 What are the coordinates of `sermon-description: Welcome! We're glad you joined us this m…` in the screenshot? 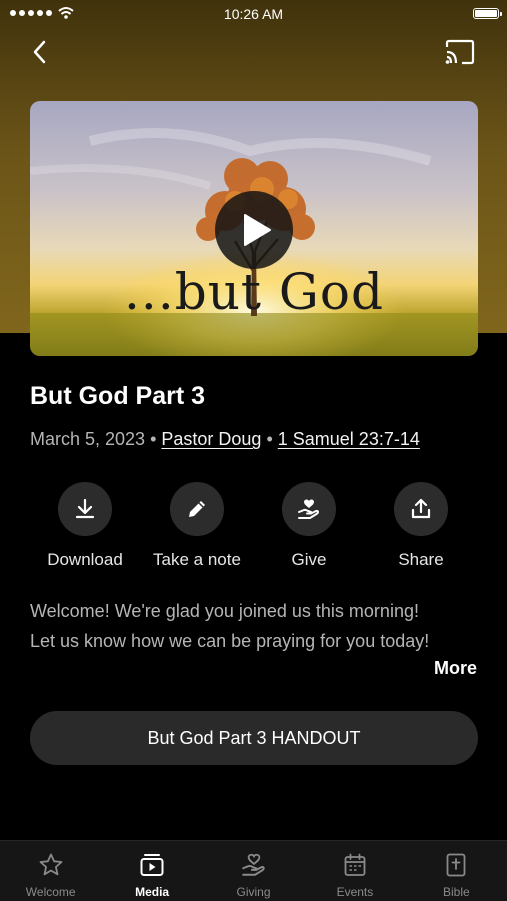 It's located at (255, 626).